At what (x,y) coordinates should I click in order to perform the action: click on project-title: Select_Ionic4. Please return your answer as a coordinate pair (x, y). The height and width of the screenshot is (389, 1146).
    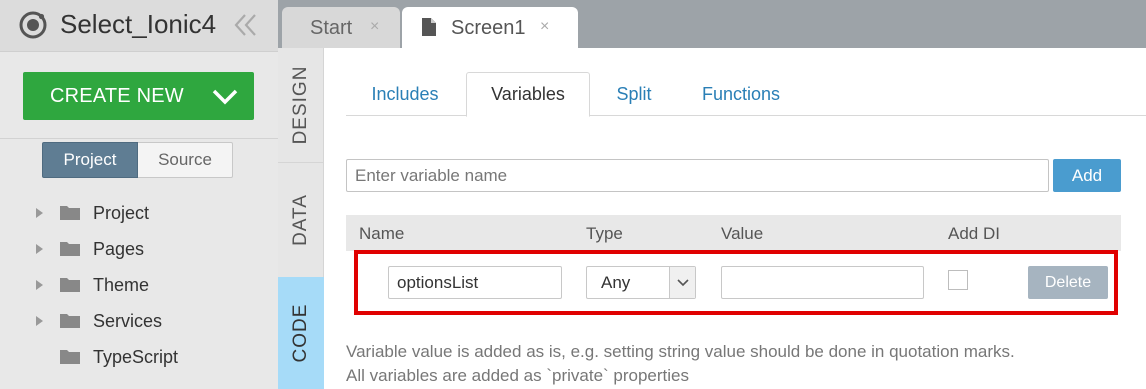
    Looking at the image, I should click on (138, 24).